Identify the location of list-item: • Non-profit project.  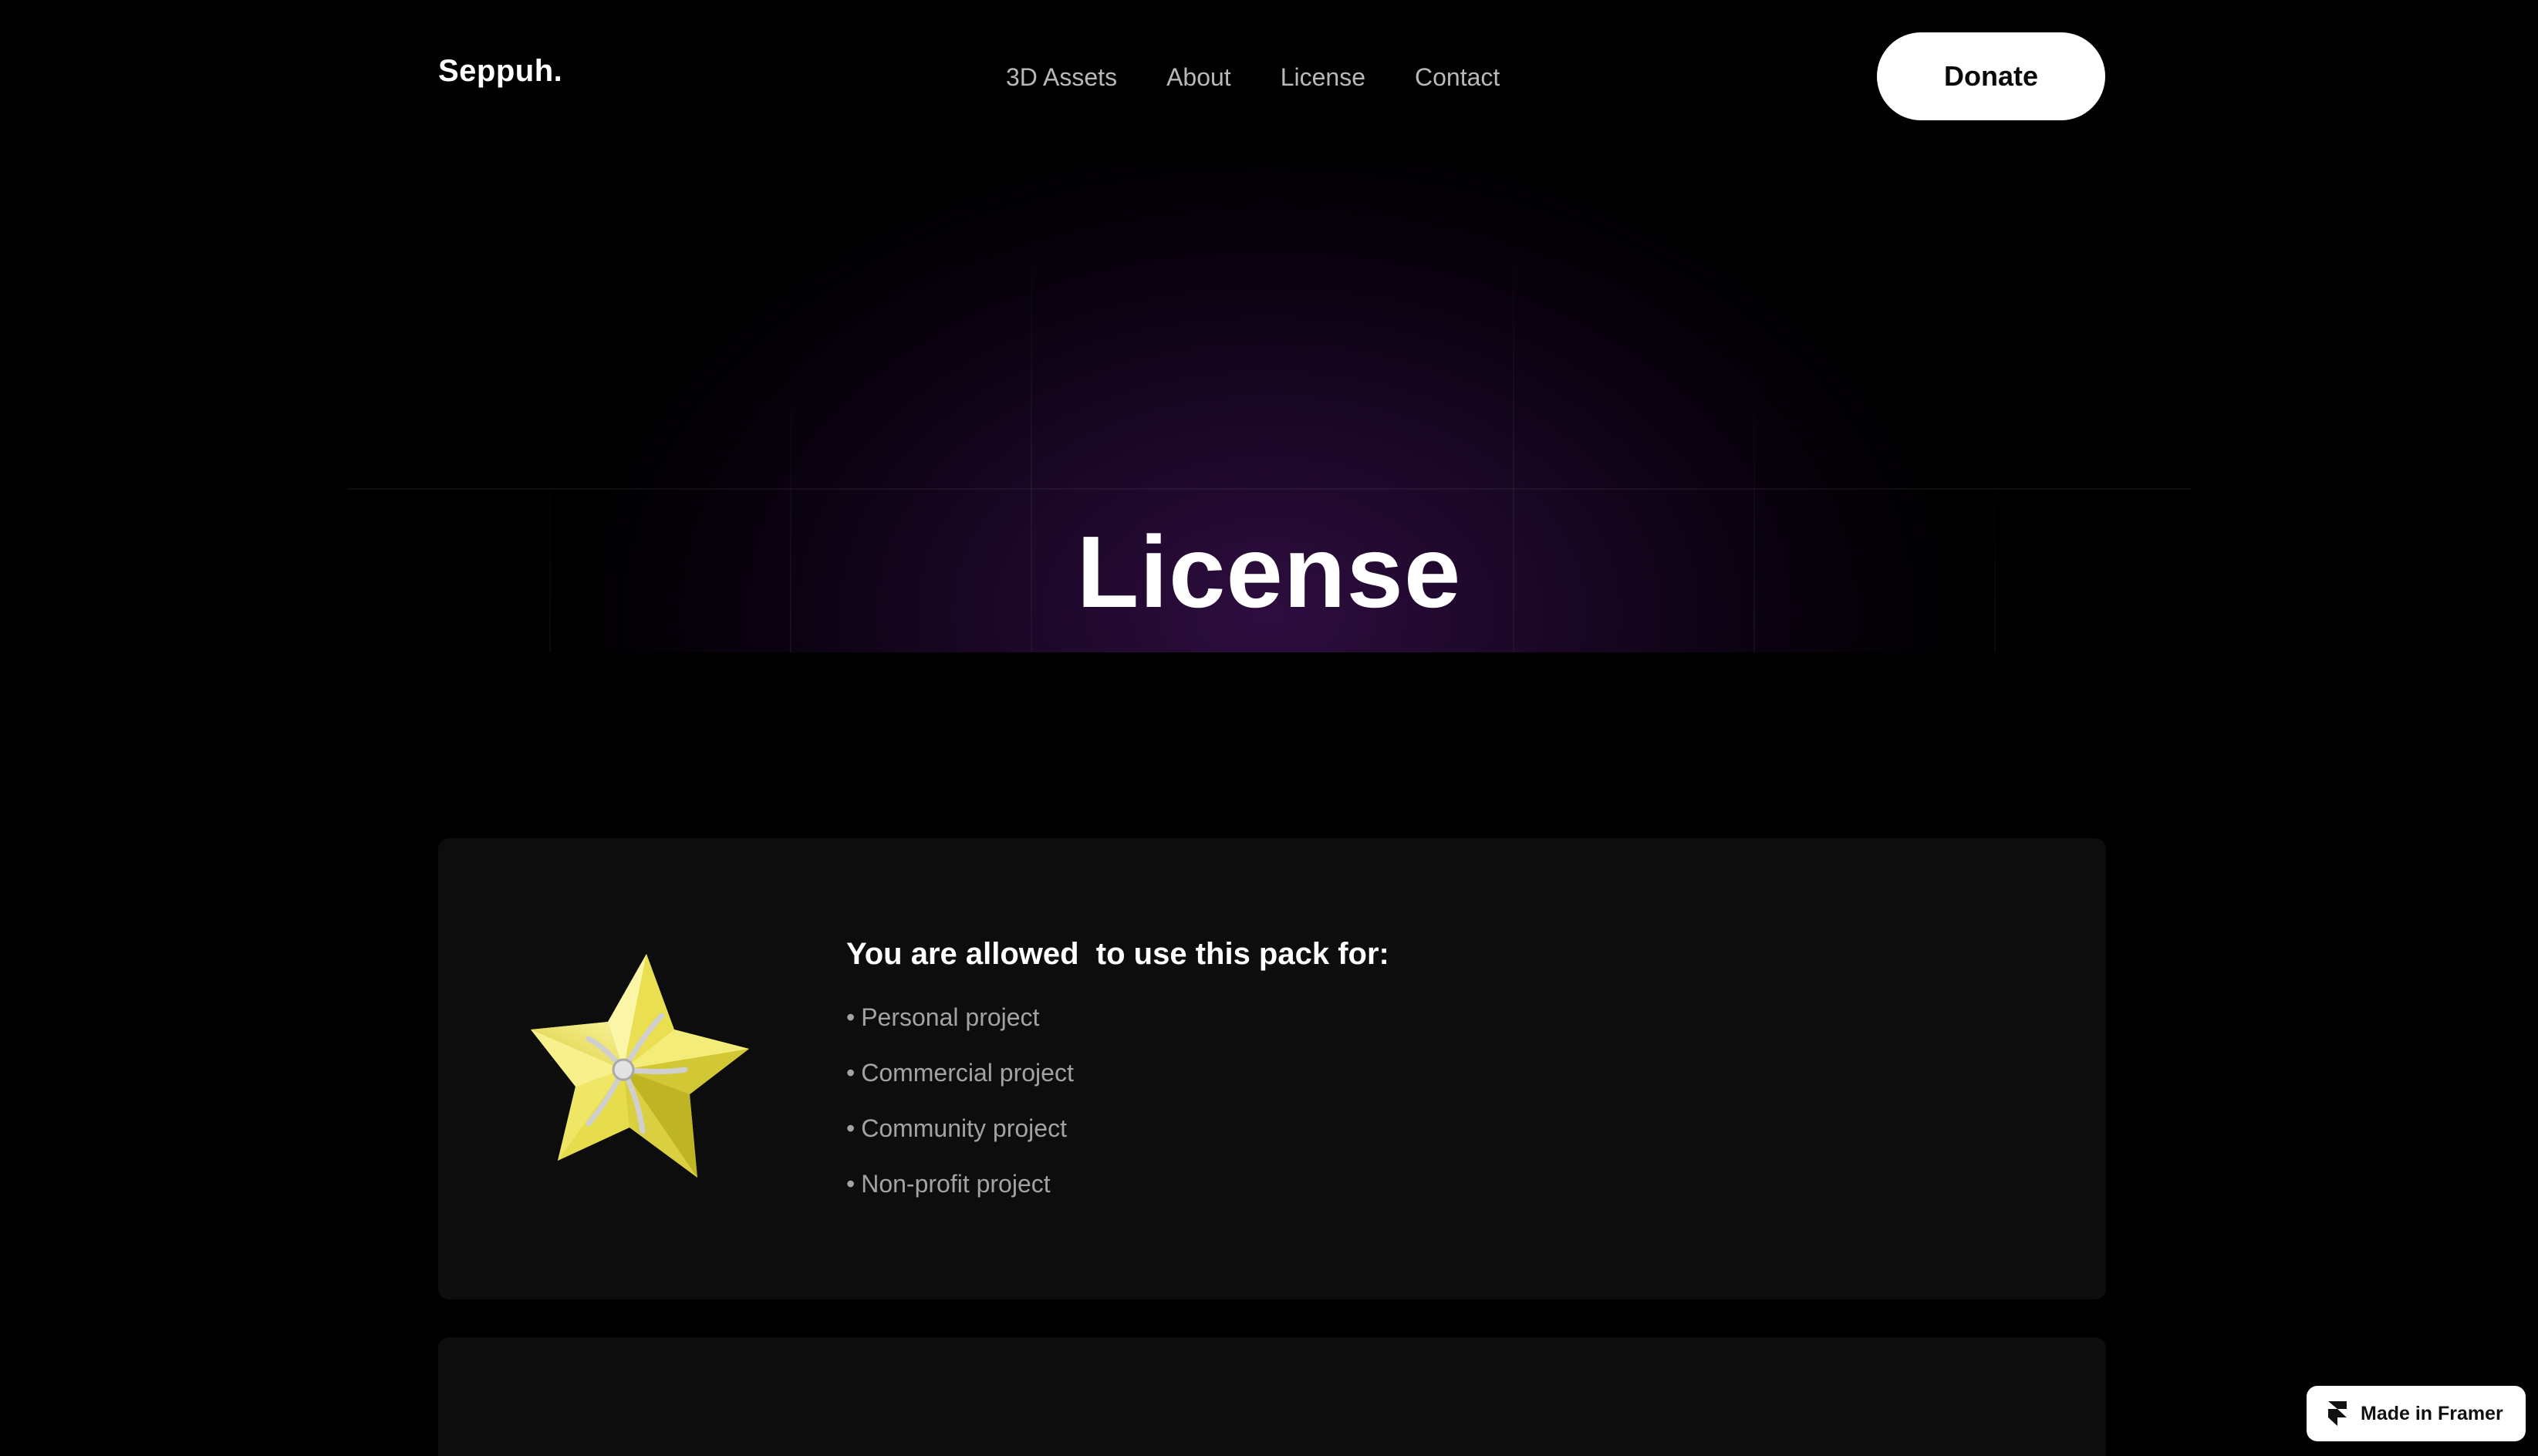
(960, 1195).